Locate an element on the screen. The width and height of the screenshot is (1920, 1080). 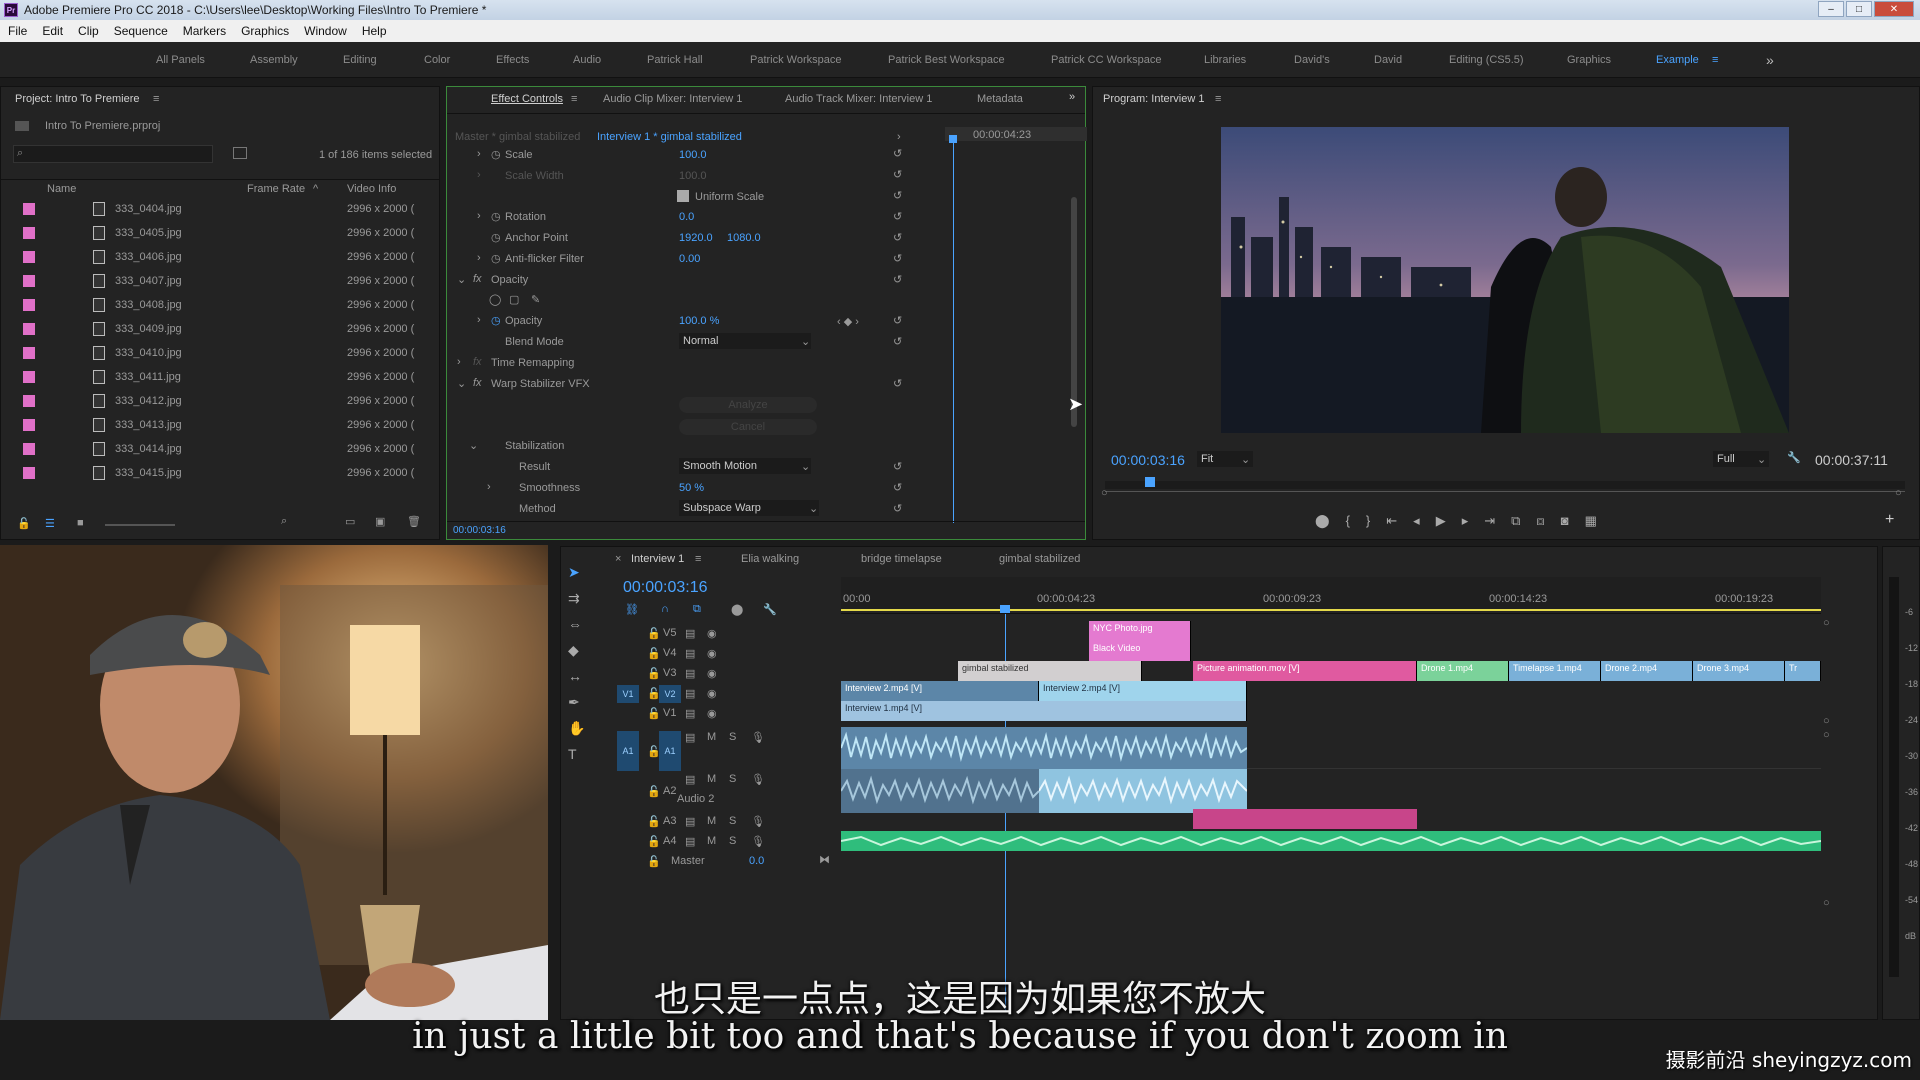
step-forward-icon: ▸ is located at coordinates (1473, 520).